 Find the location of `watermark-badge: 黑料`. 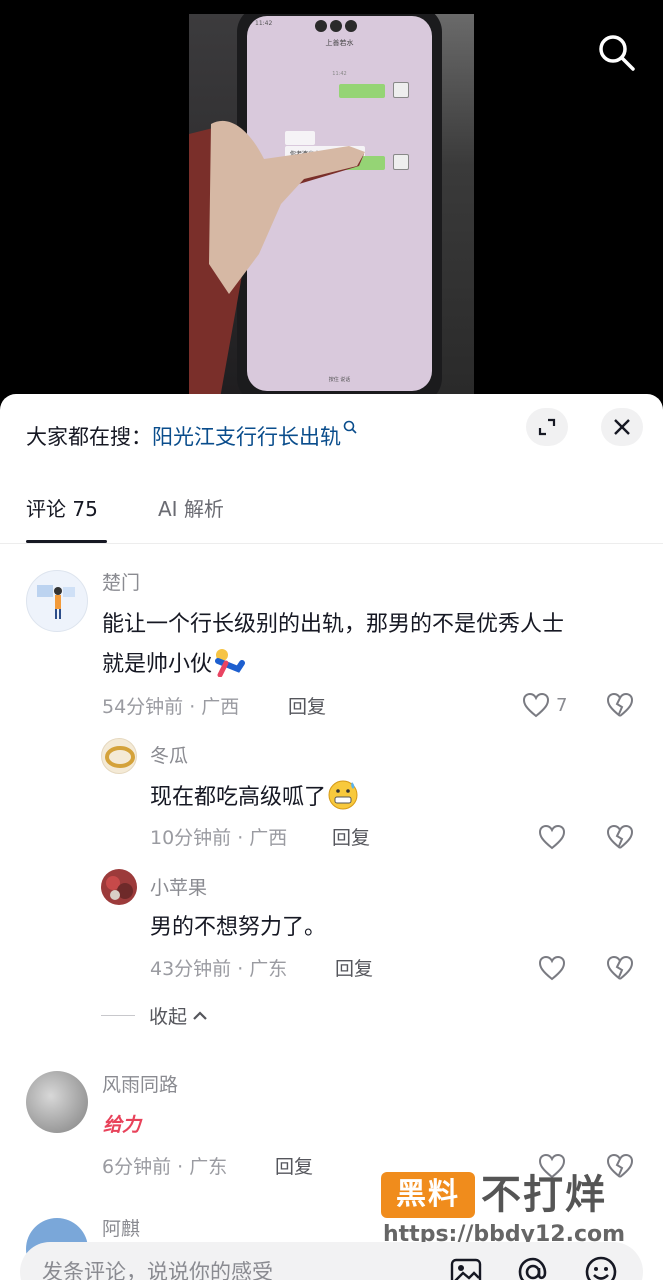

watermark-badge: 黑料 is located at coordinates (428, 1195).